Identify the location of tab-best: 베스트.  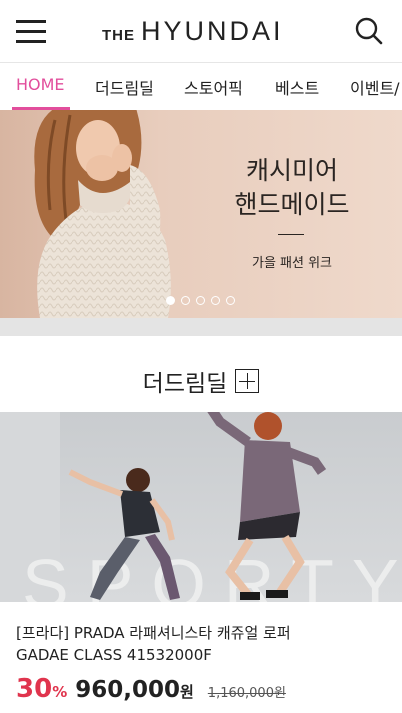
(297, 87).